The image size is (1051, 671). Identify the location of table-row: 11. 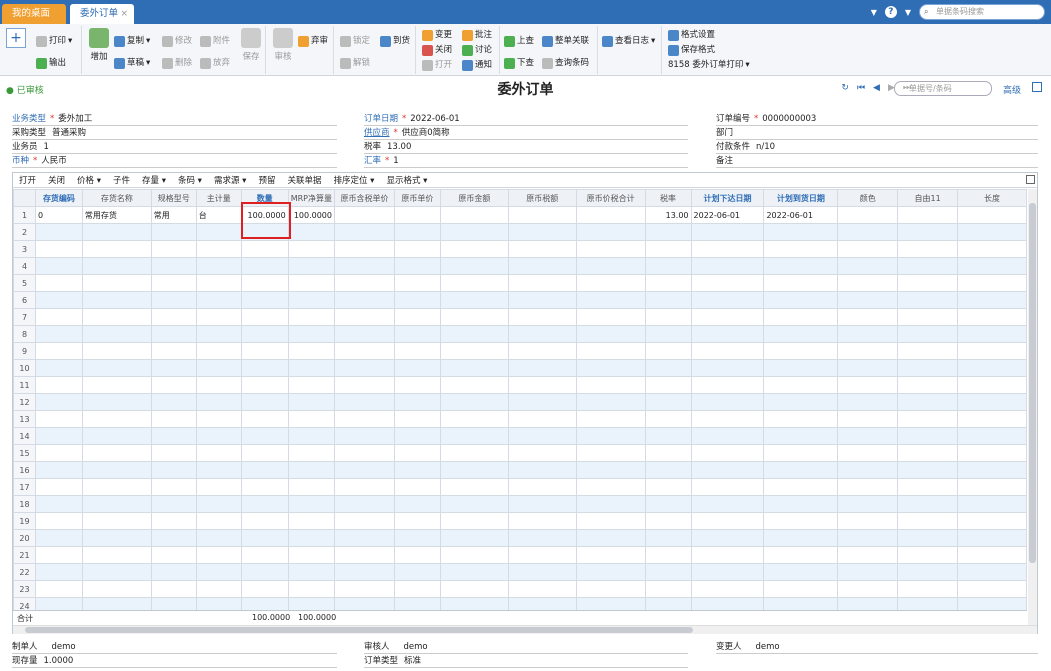
(520, 385).